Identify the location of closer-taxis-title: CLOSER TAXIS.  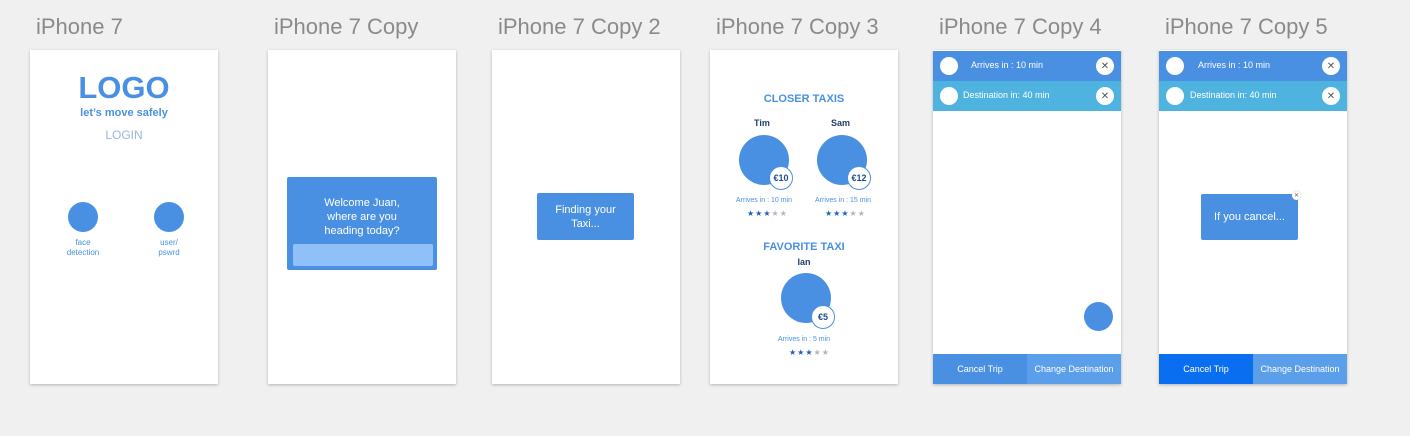
(804, 99).